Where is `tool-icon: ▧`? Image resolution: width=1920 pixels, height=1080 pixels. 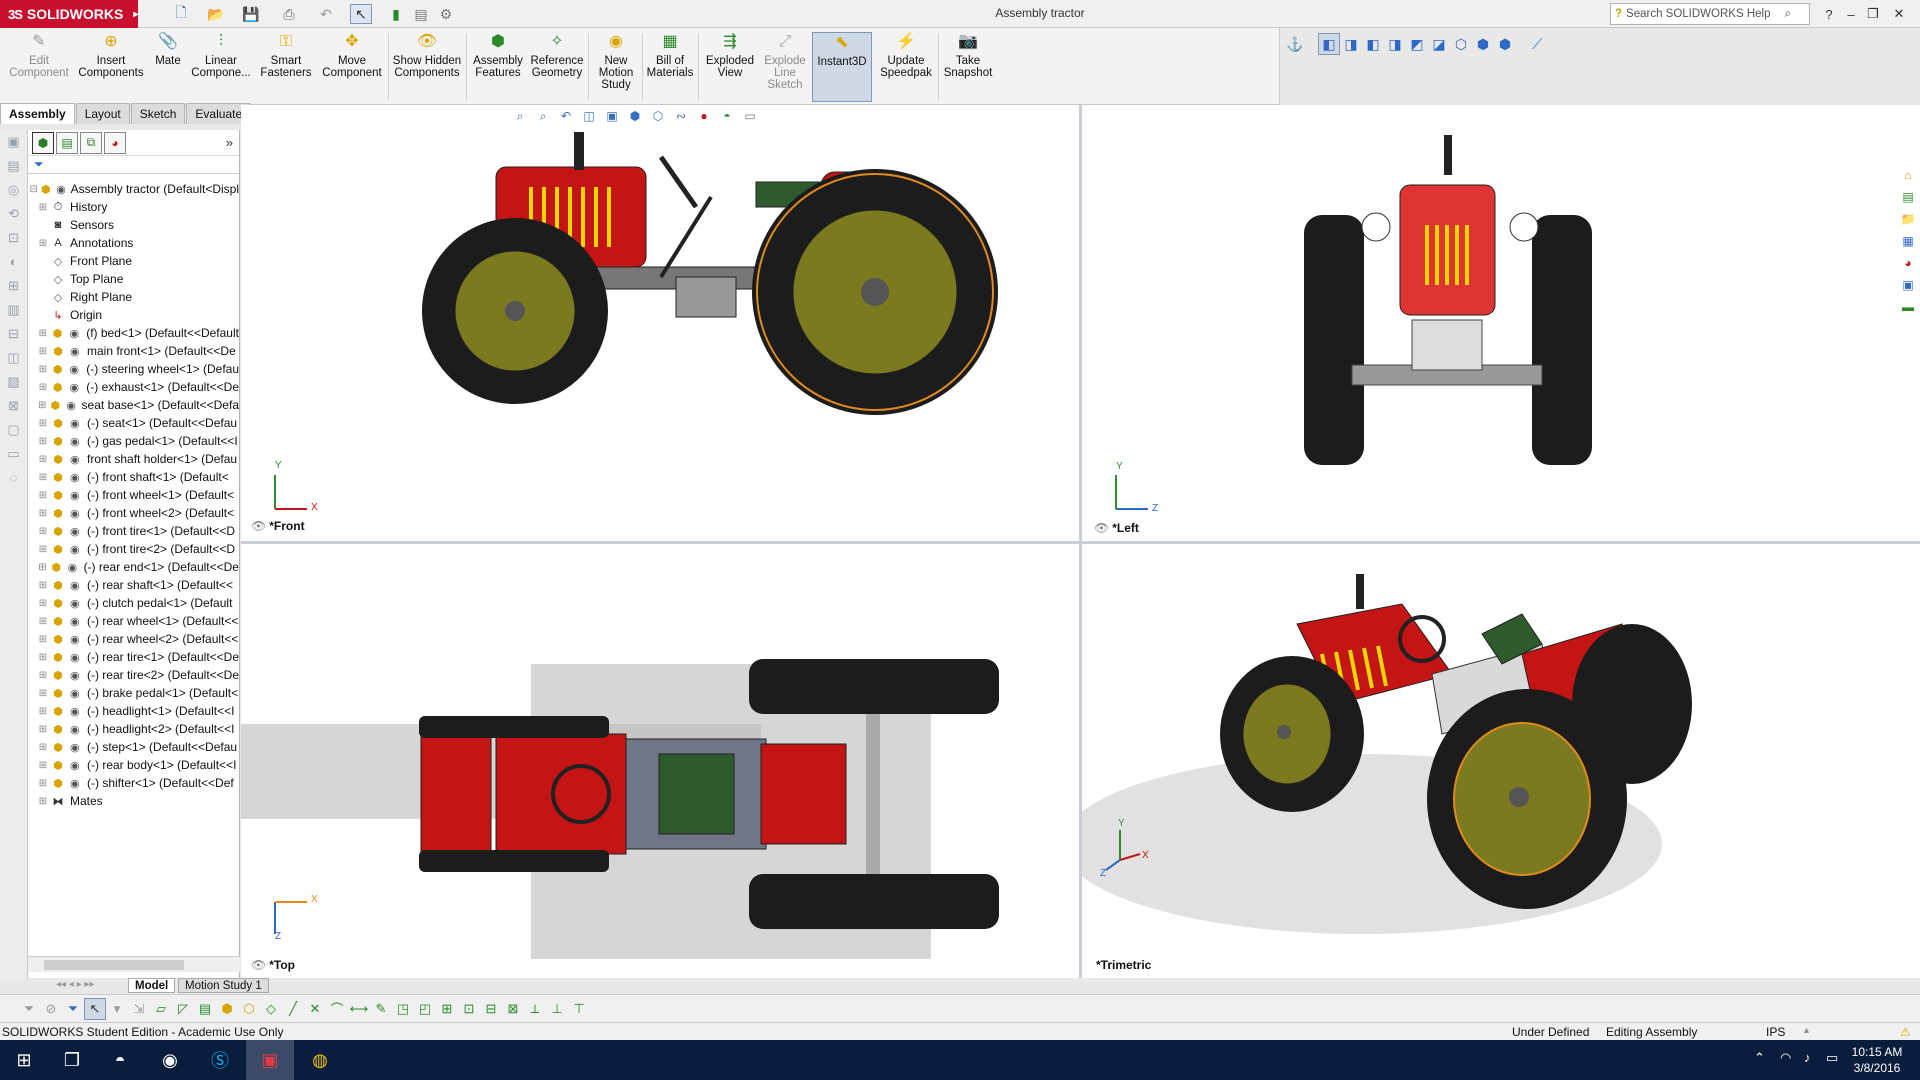 tool-icon: ▧ is located at coordinates (14, 384).